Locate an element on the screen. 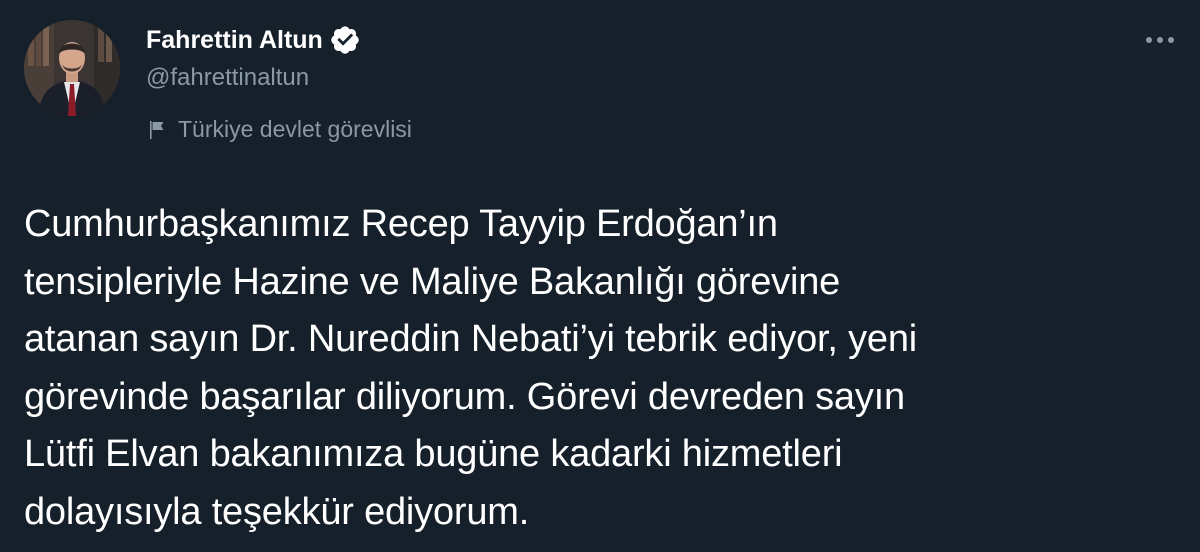 This screenshot has height=552, width=1200. account-label: Türkiye devlet görevlisi is located at coordinates (279, 129).